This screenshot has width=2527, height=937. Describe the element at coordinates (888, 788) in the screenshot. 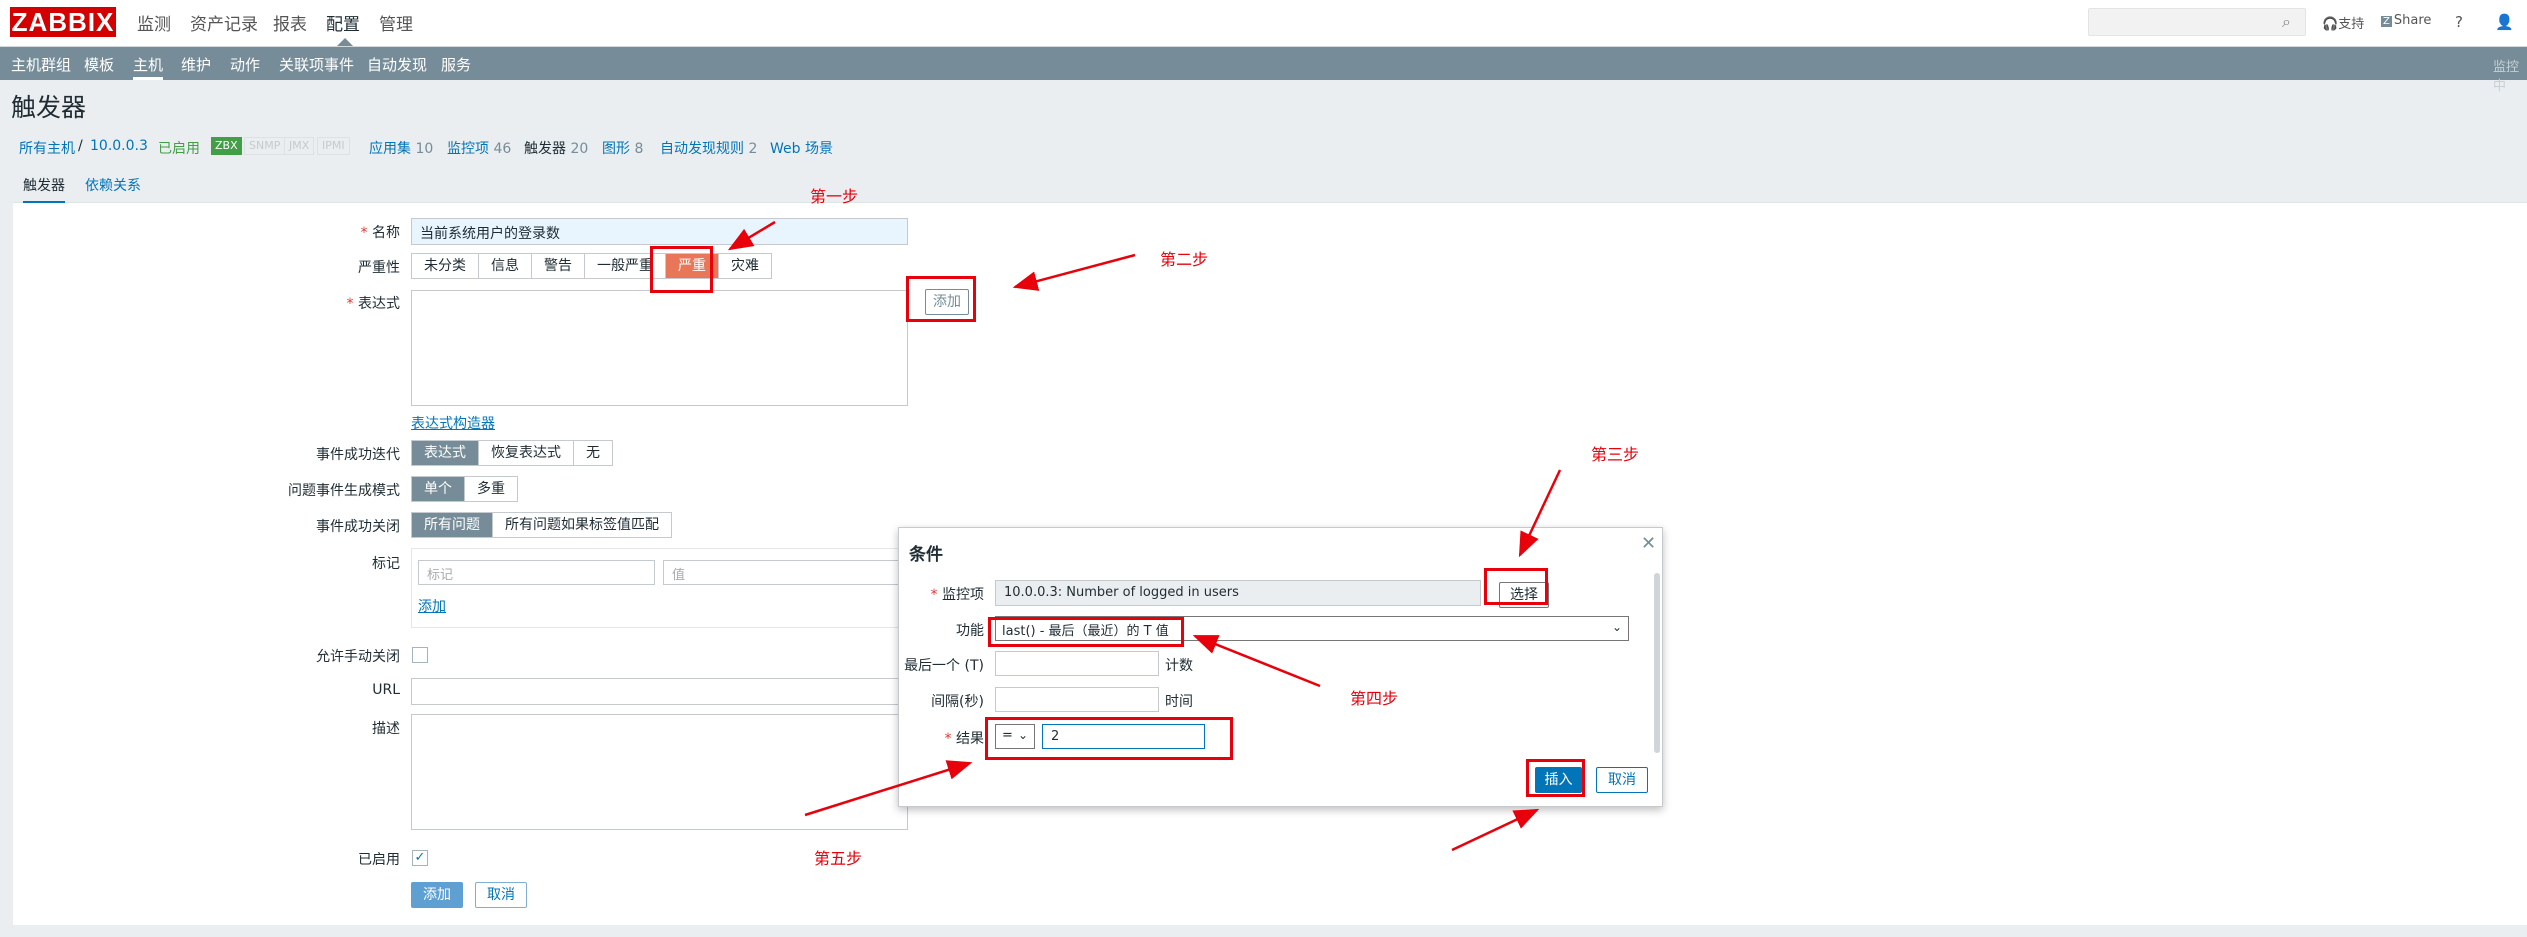

I see `arrow-step-5a` at that location.